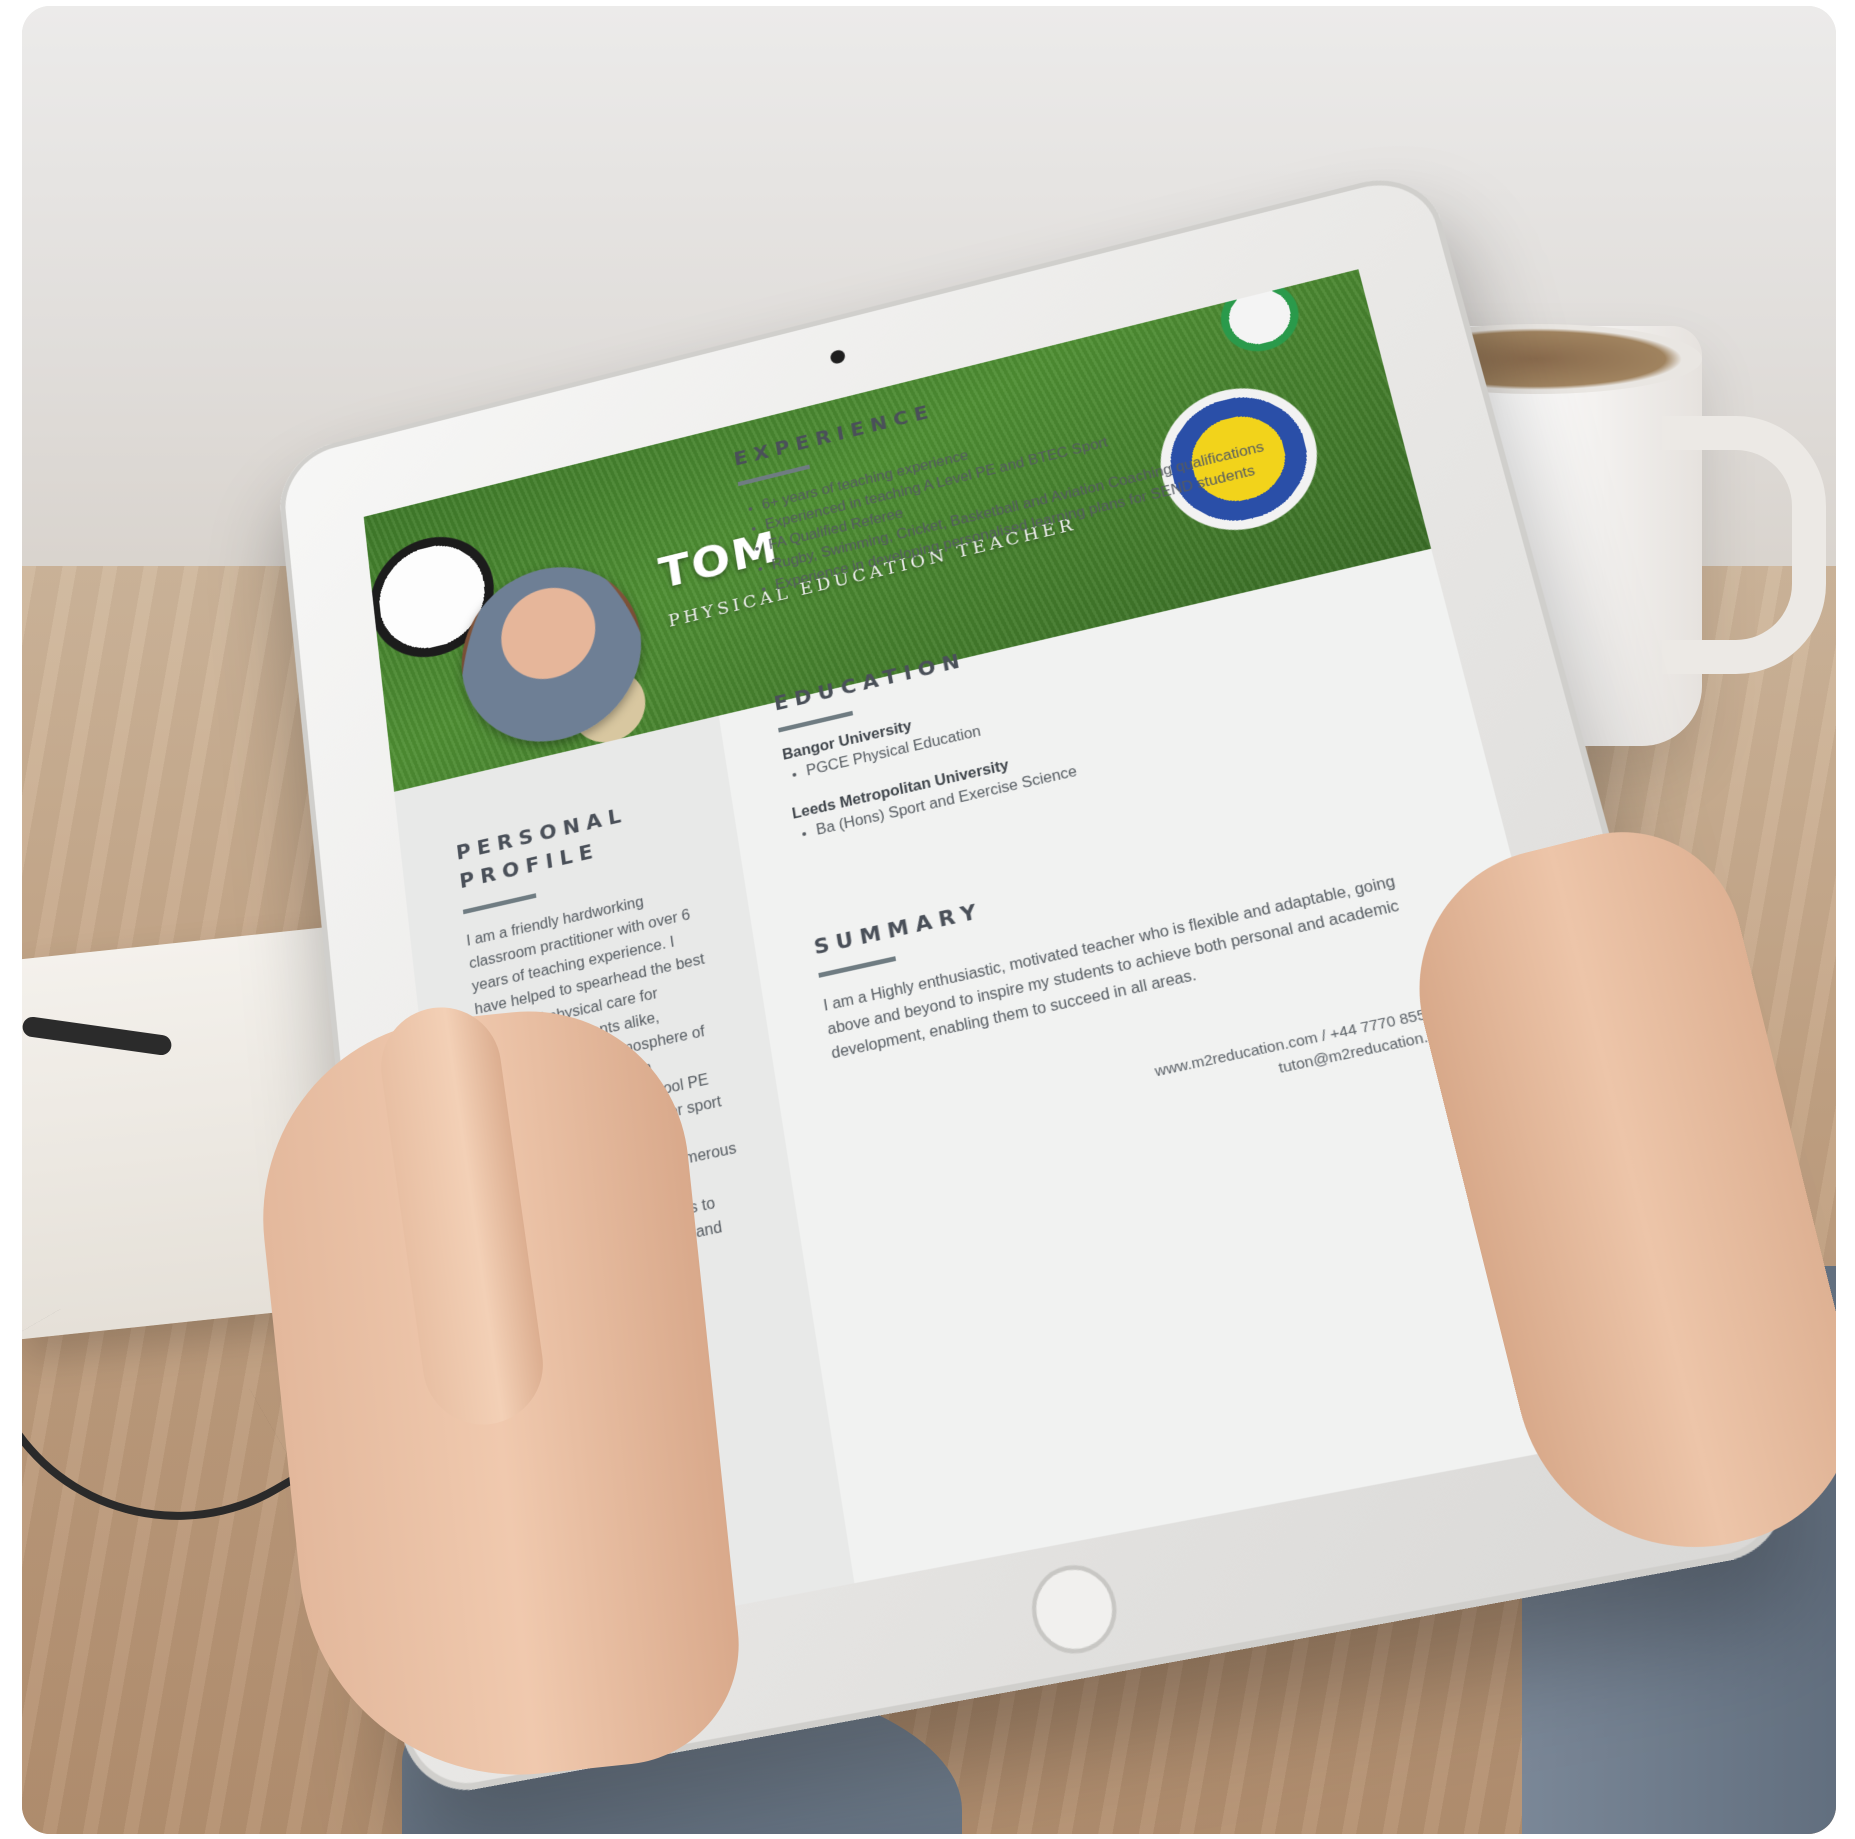  What do you see at coordinates (1744, 545) in the screenshot?
I see `coffee-mug-handle` at bounding box center [1744, 545].